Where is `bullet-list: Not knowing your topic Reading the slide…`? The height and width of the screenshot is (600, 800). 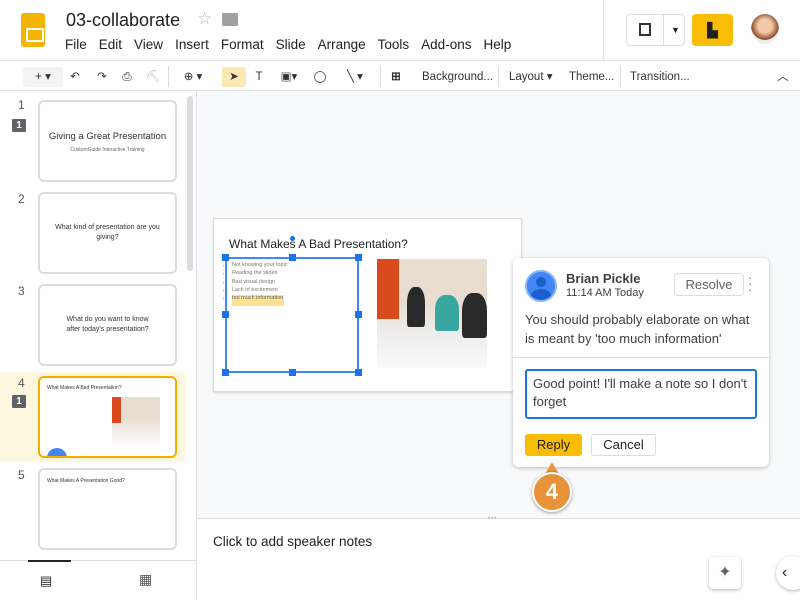 bullet-list: Not knowing your topic Reading the slide… is located at coordinates (260, 284).